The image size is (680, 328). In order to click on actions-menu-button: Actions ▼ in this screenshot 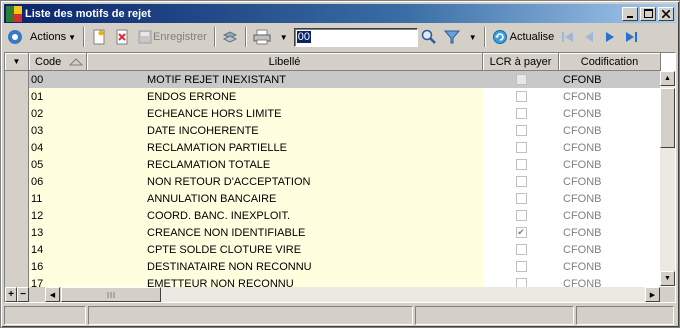, I will do `click(53, 37)`.